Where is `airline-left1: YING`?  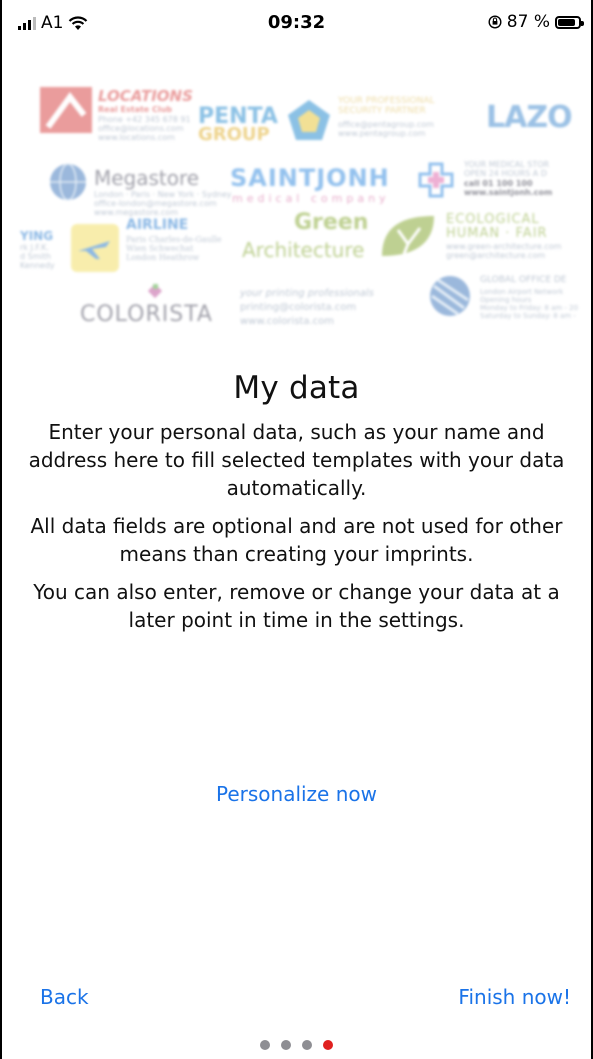
airline-left1: YING is located at coordinates (37, 236).